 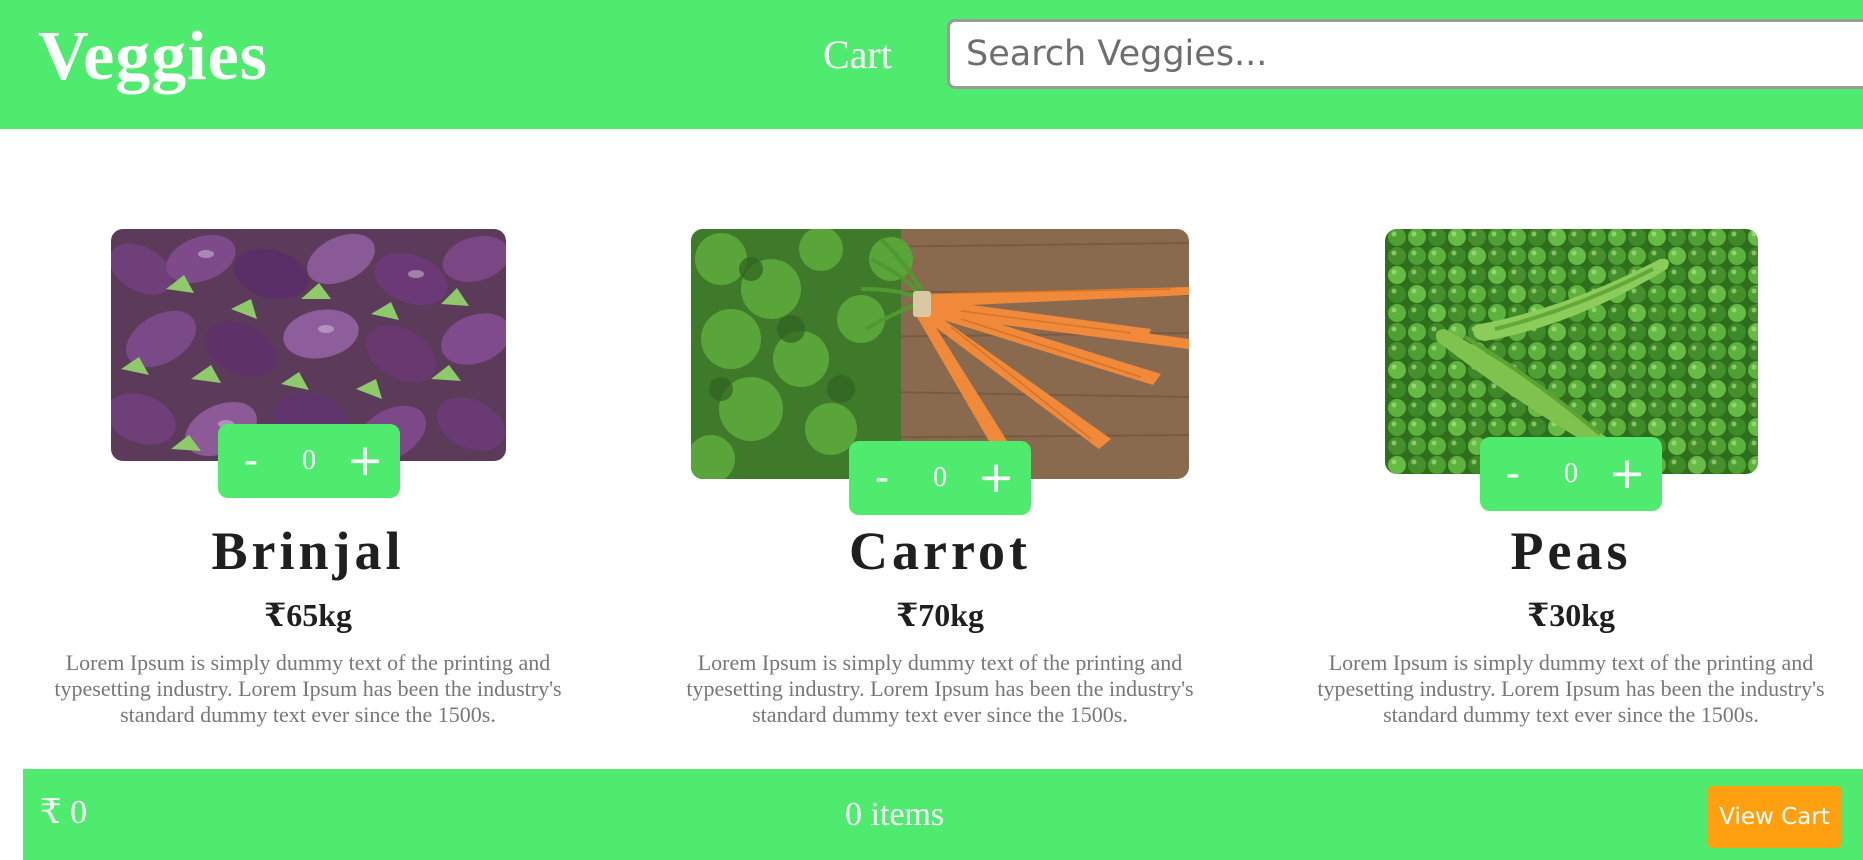 What do you see at coordinates (1774, 817) in the screenshot?
I see `view-cart-button: View Cart` at bounding box center [1774, 817].